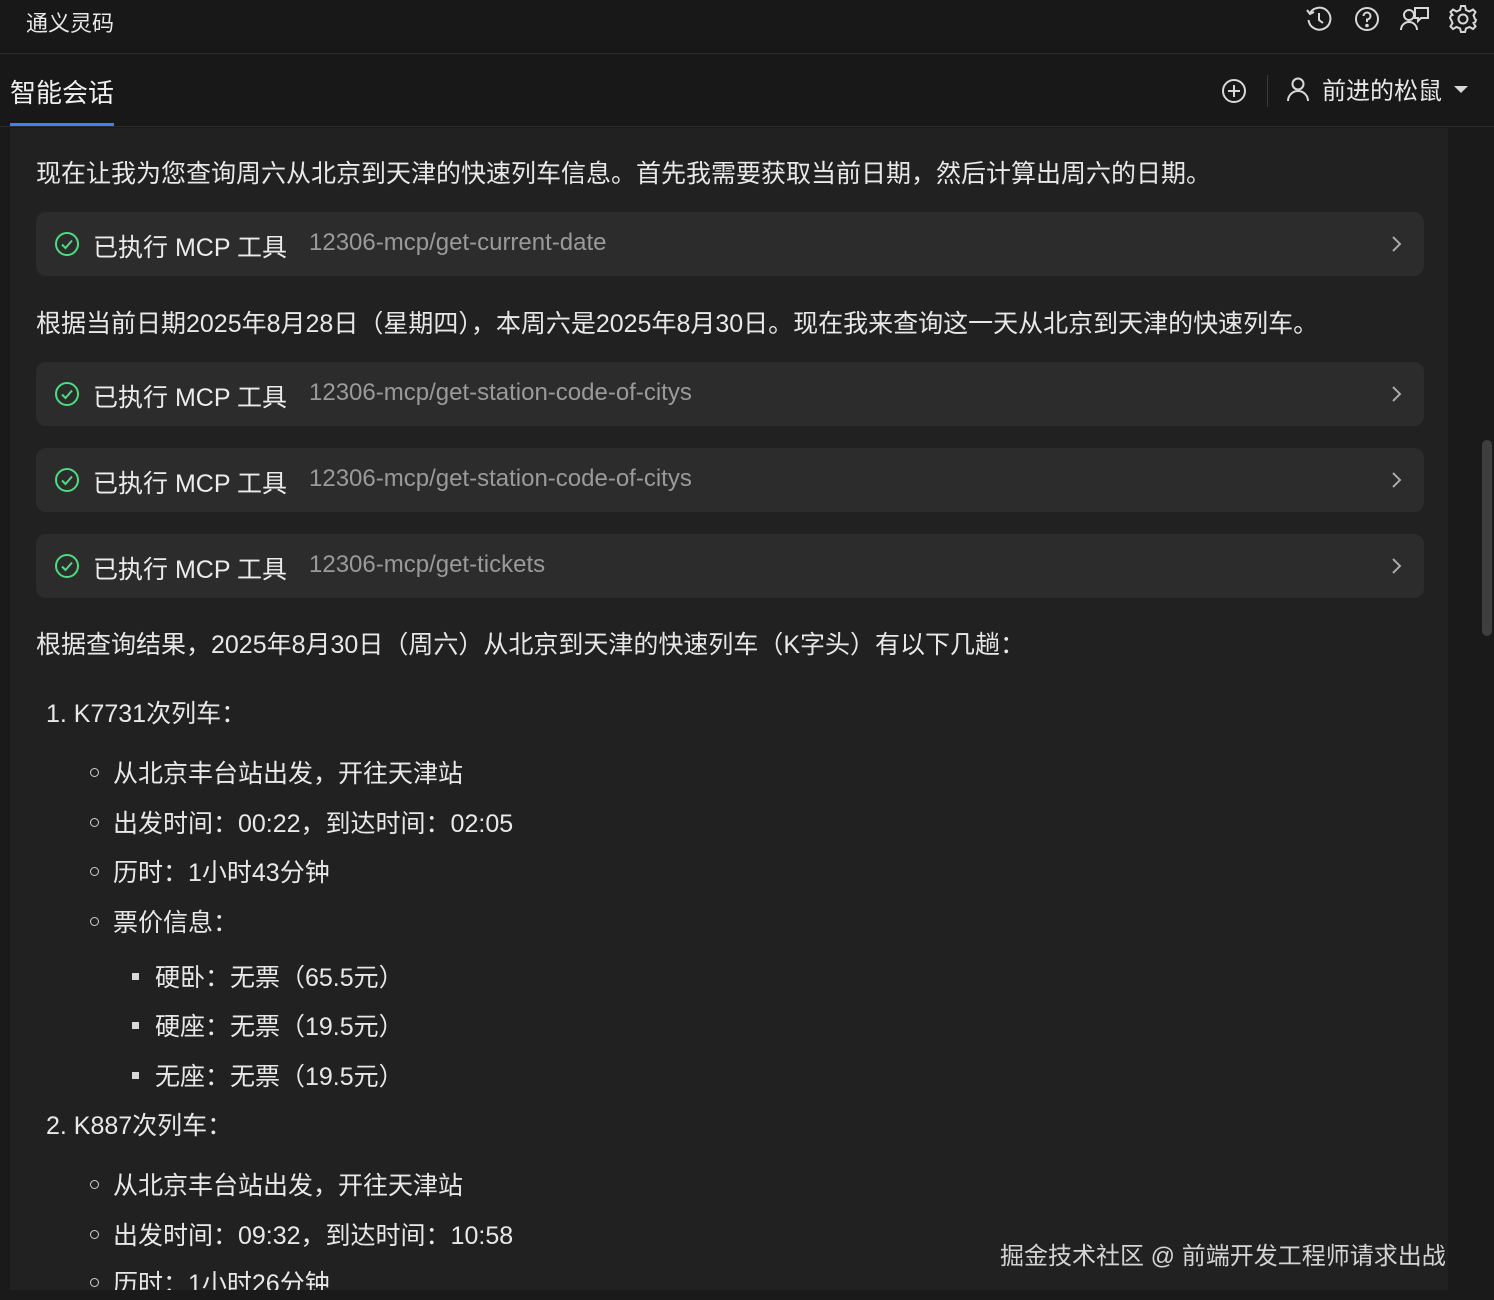 This screenshot has width=1494, height=1300. Describe the element at coordinates (1461, 89) in the screenshot. I see `caret-down-icon` at that location.